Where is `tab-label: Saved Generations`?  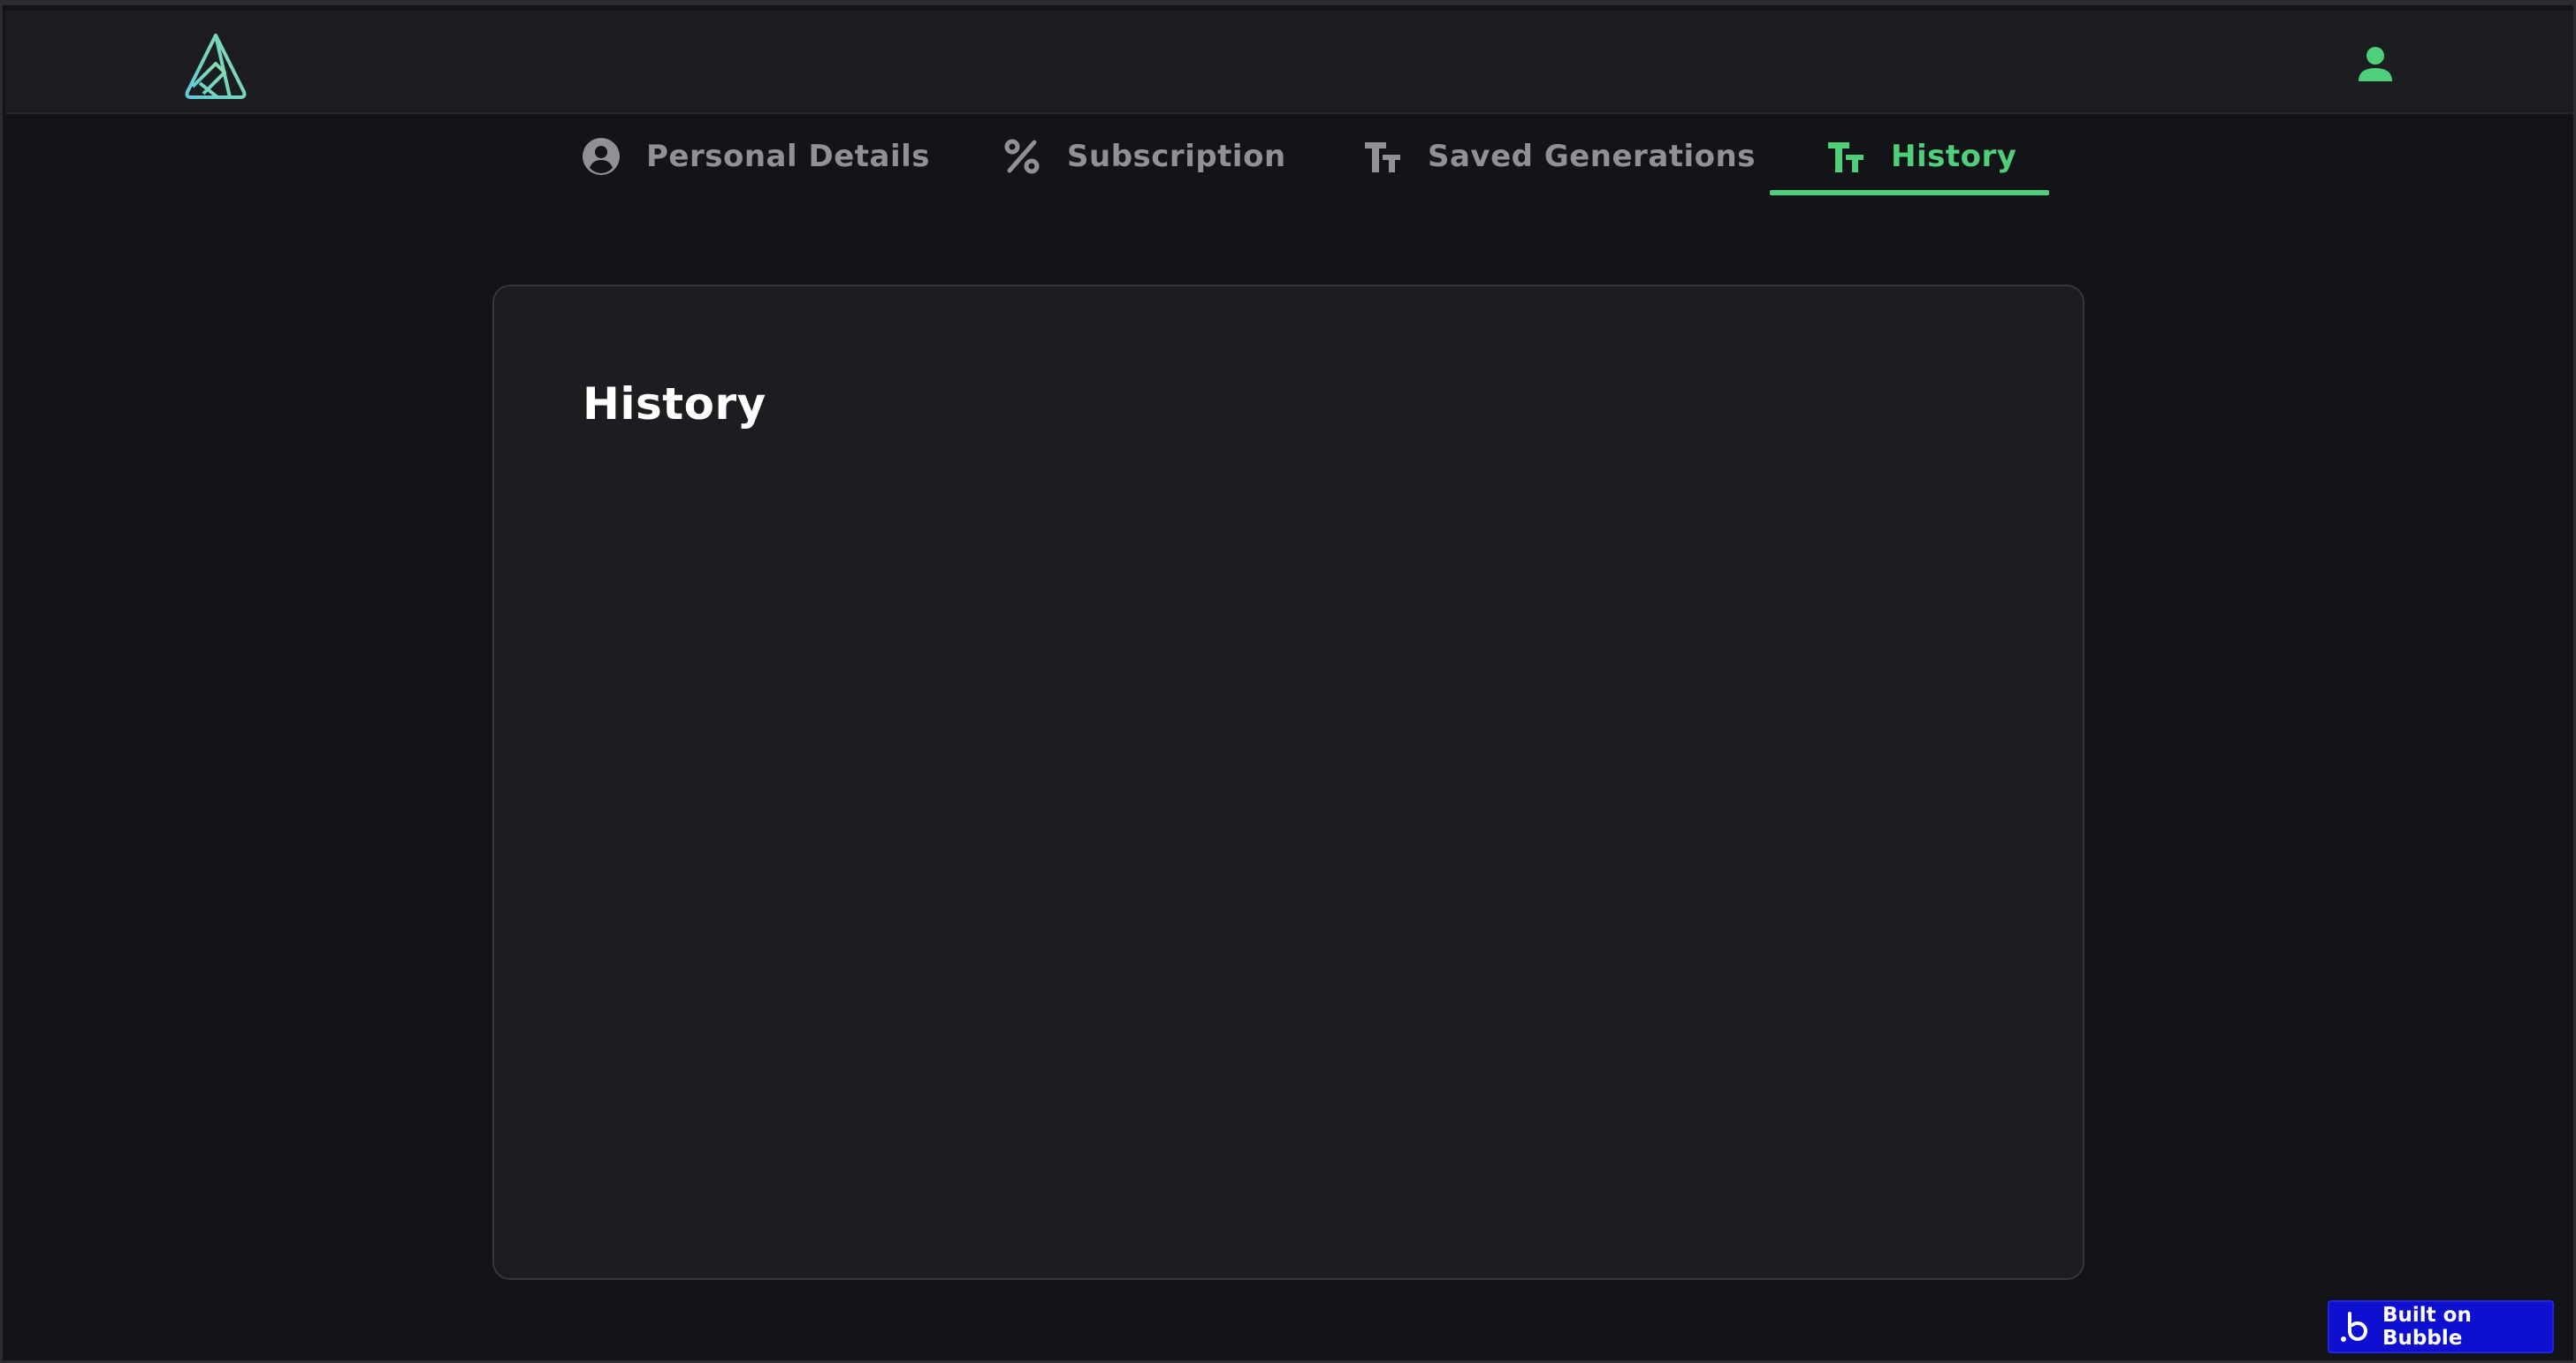 tab-label: Saved Generations is located at coordinates (1592, 156).